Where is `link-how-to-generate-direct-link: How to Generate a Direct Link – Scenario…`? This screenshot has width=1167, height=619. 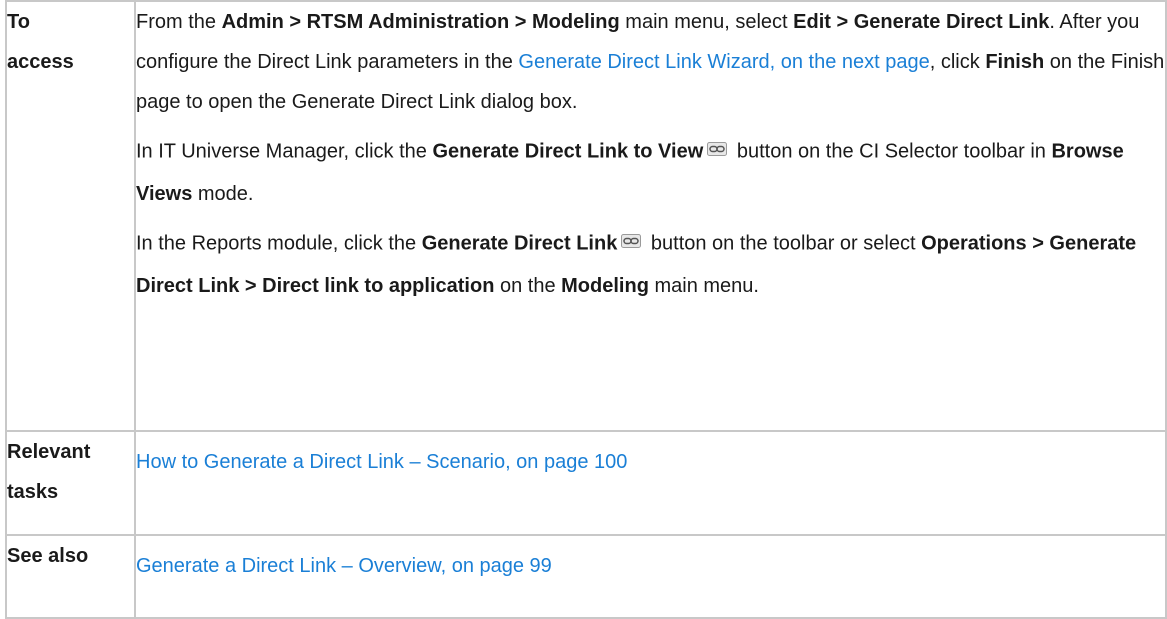 link-how-to-generate-direct-link: How to Generate a Direct Link – Scenario… is located at coordinates (381, 462).